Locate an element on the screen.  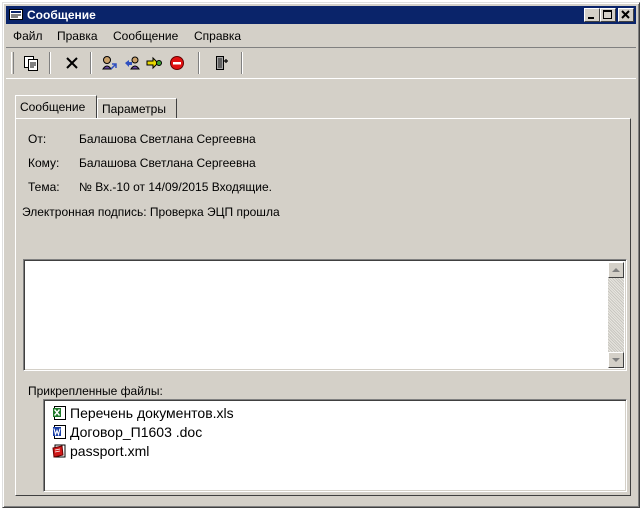
menu-bar: Файл Правка Сообщение Справка is located at coordinates (321, 36).